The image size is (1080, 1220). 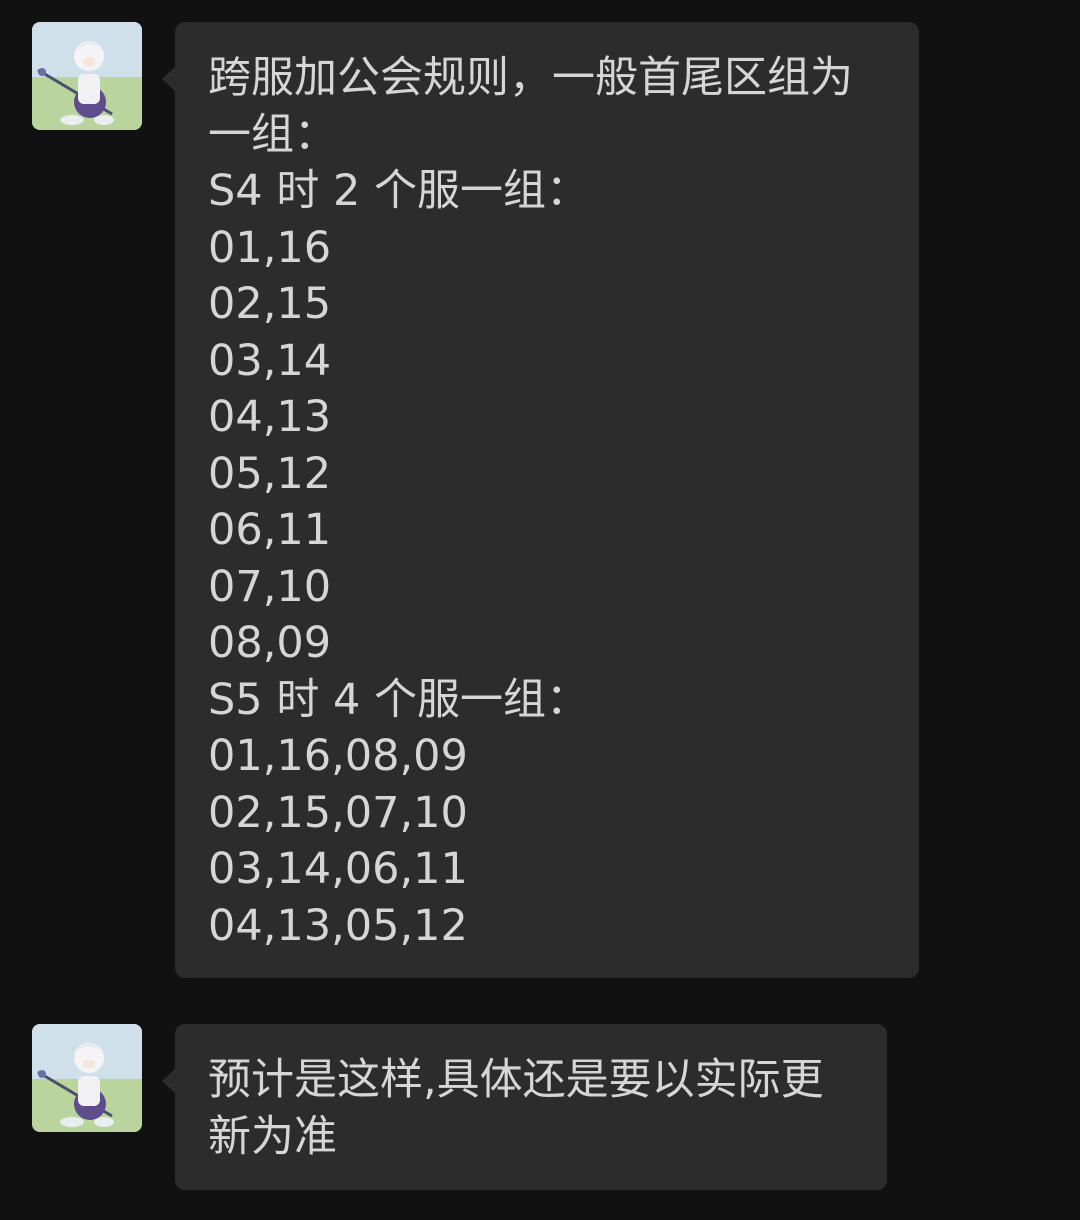 What do you see at coordinates (516, 1080) in the screenshot?
I see `message-text-line: 预计是这样,具体还是要以实际更` at bounding box center [516, 1080].